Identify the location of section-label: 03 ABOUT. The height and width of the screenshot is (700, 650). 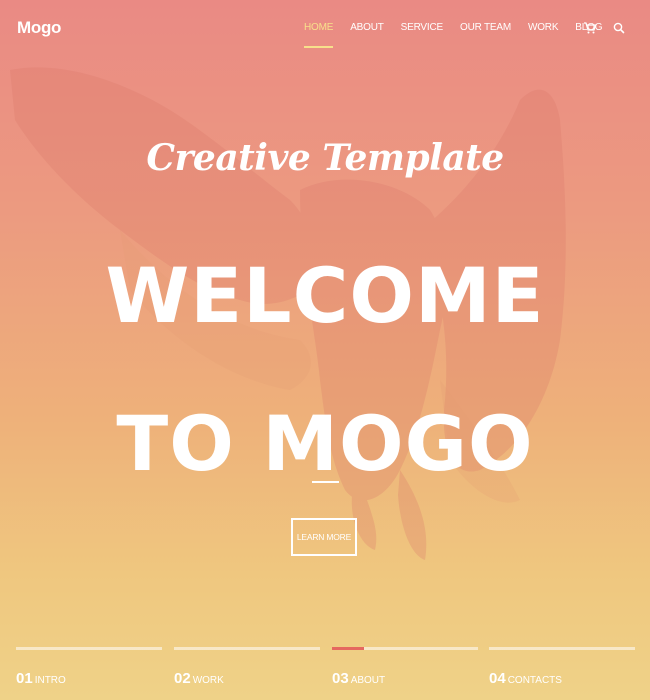
(358, 679).